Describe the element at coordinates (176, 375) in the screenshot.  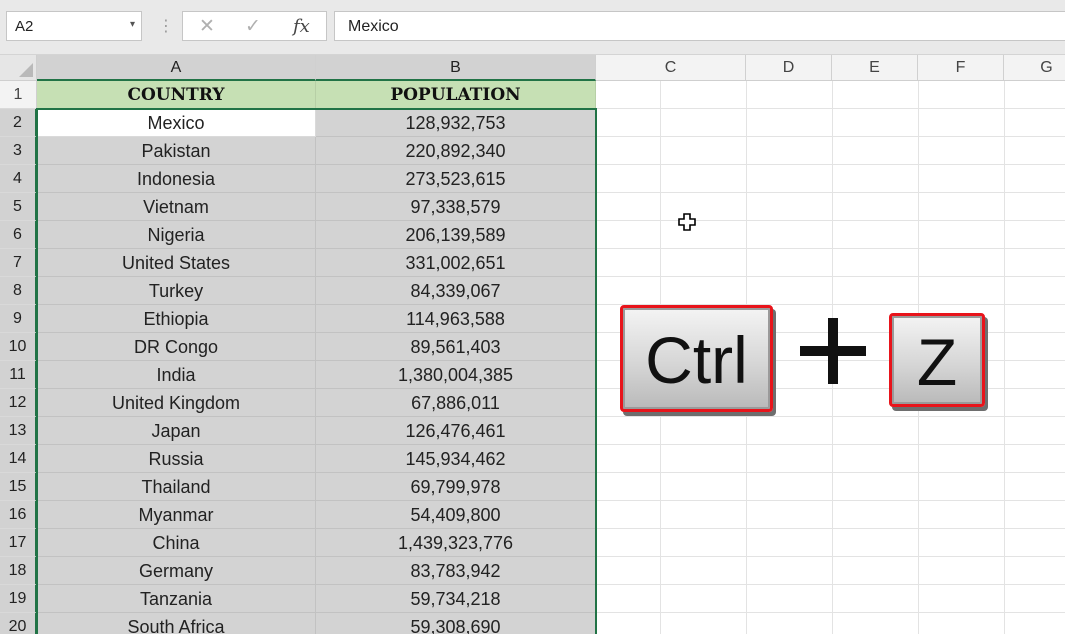
I see `country-cell: India` at that location.